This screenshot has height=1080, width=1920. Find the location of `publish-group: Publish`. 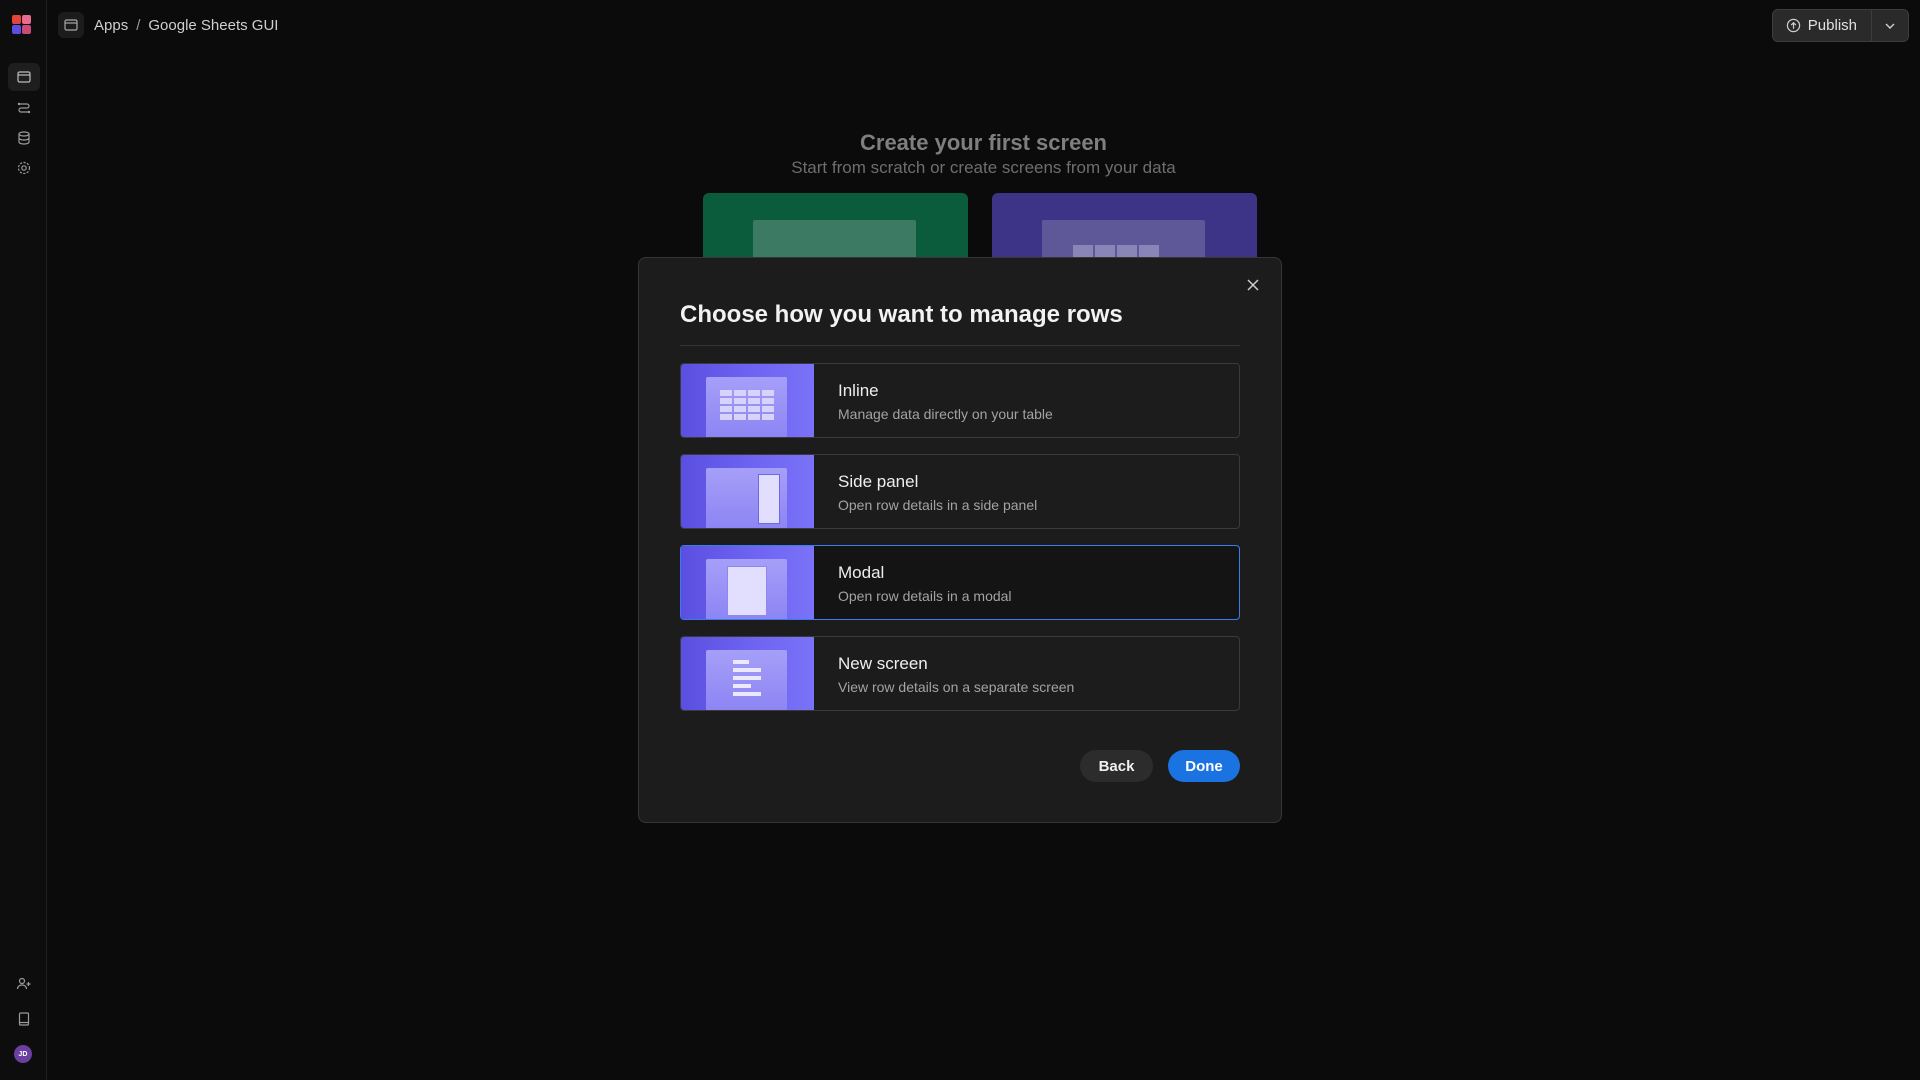

publish-group: Publish is located at coordinates (1840, 25).